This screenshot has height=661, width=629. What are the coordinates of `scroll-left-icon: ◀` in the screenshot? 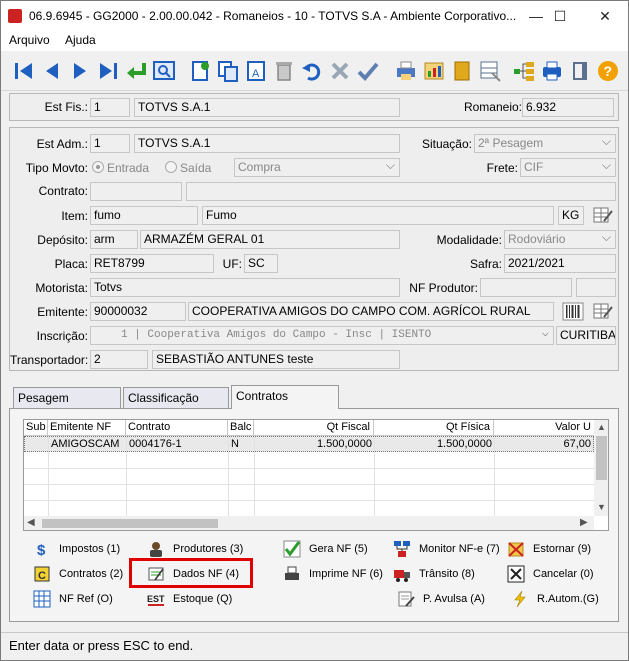 It's located at (31, 522).